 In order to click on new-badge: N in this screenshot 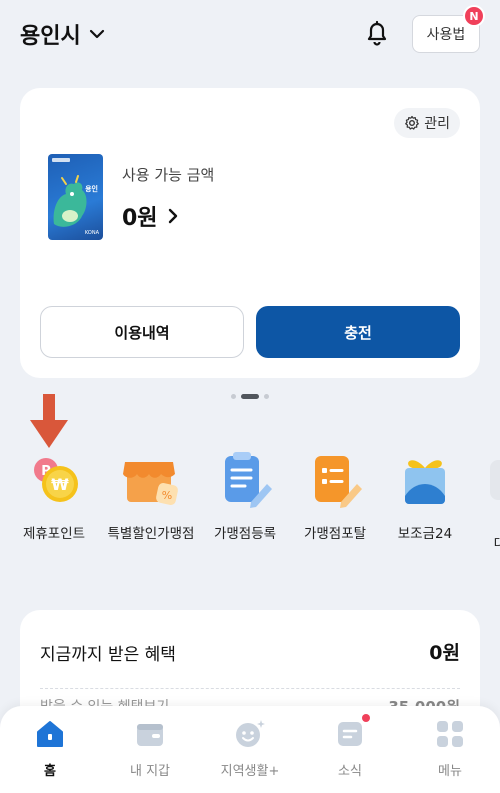, I will do `click(474, 16)`.